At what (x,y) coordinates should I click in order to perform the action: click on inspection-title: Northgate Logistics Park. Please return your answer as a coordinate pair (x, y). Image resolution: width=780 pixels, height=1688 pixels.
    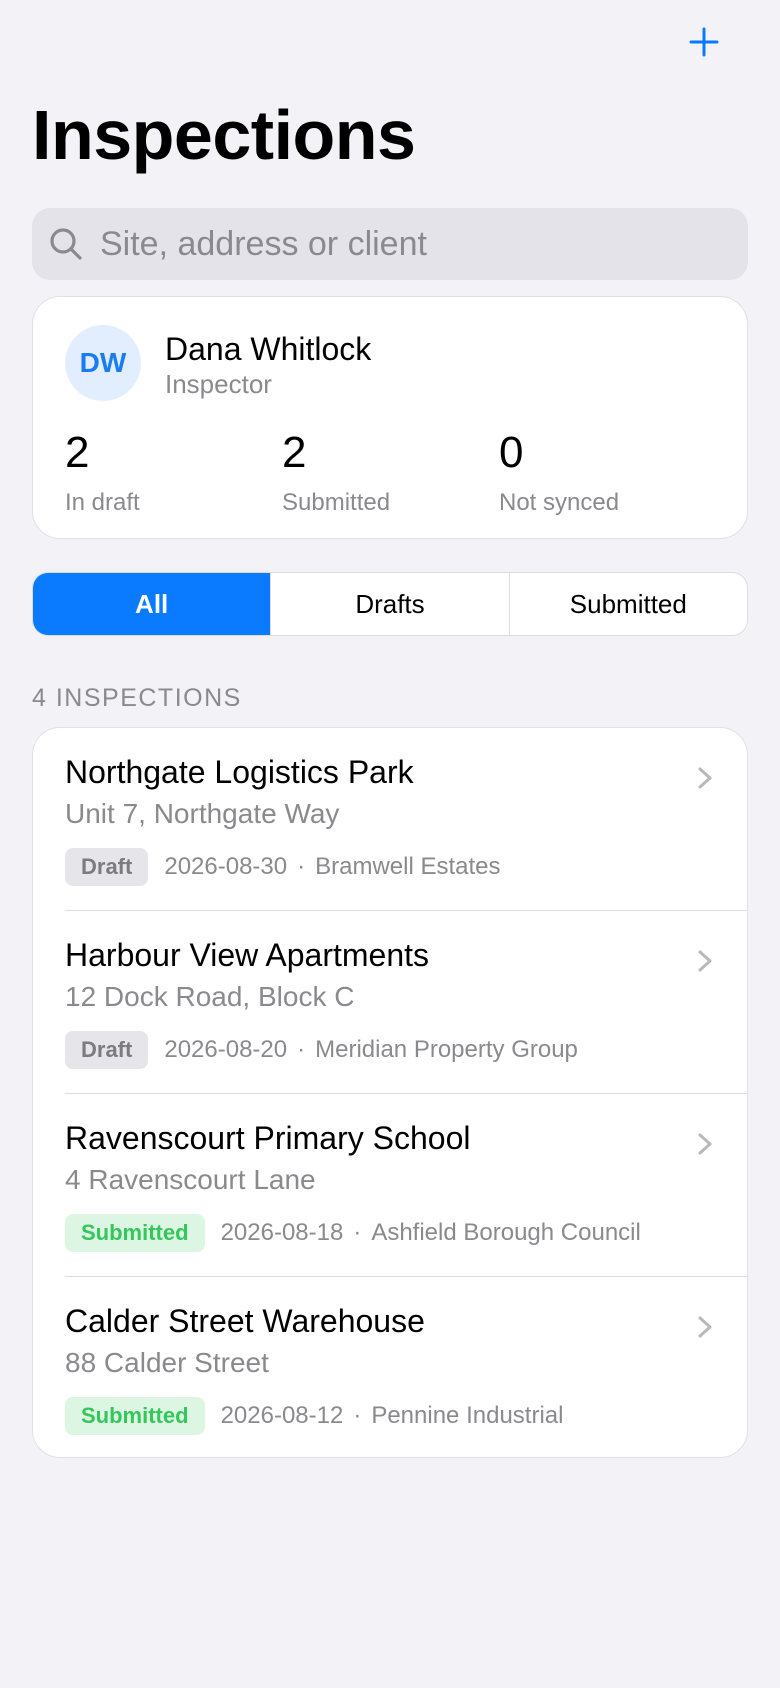
    Looking at the image, I should click on (239, 772).